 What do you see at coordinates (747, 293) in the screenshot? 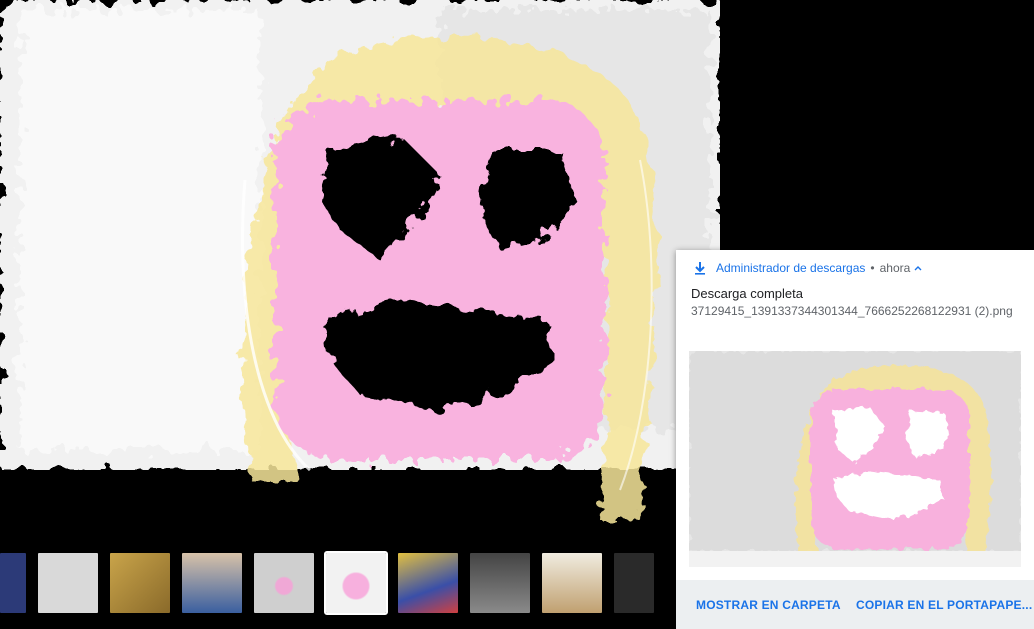
I see `notification-title: Descarga completa` at bounding box center [747, 293].